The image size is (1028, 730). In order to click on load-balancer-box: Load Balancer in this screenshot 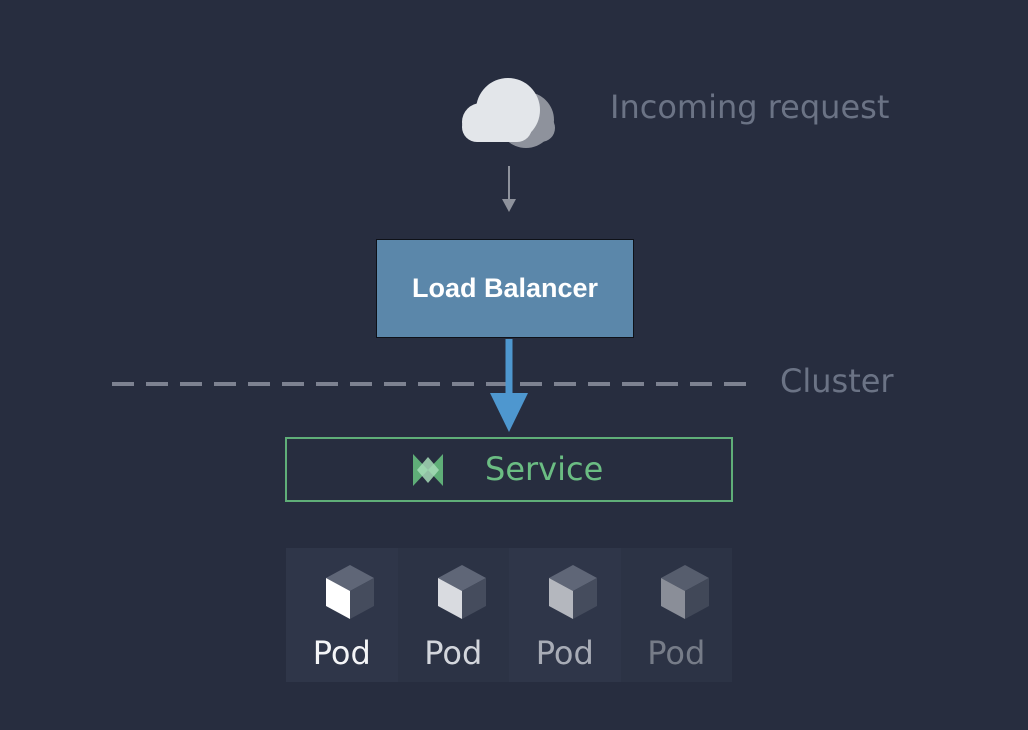, I will do `click(505, 288)`.